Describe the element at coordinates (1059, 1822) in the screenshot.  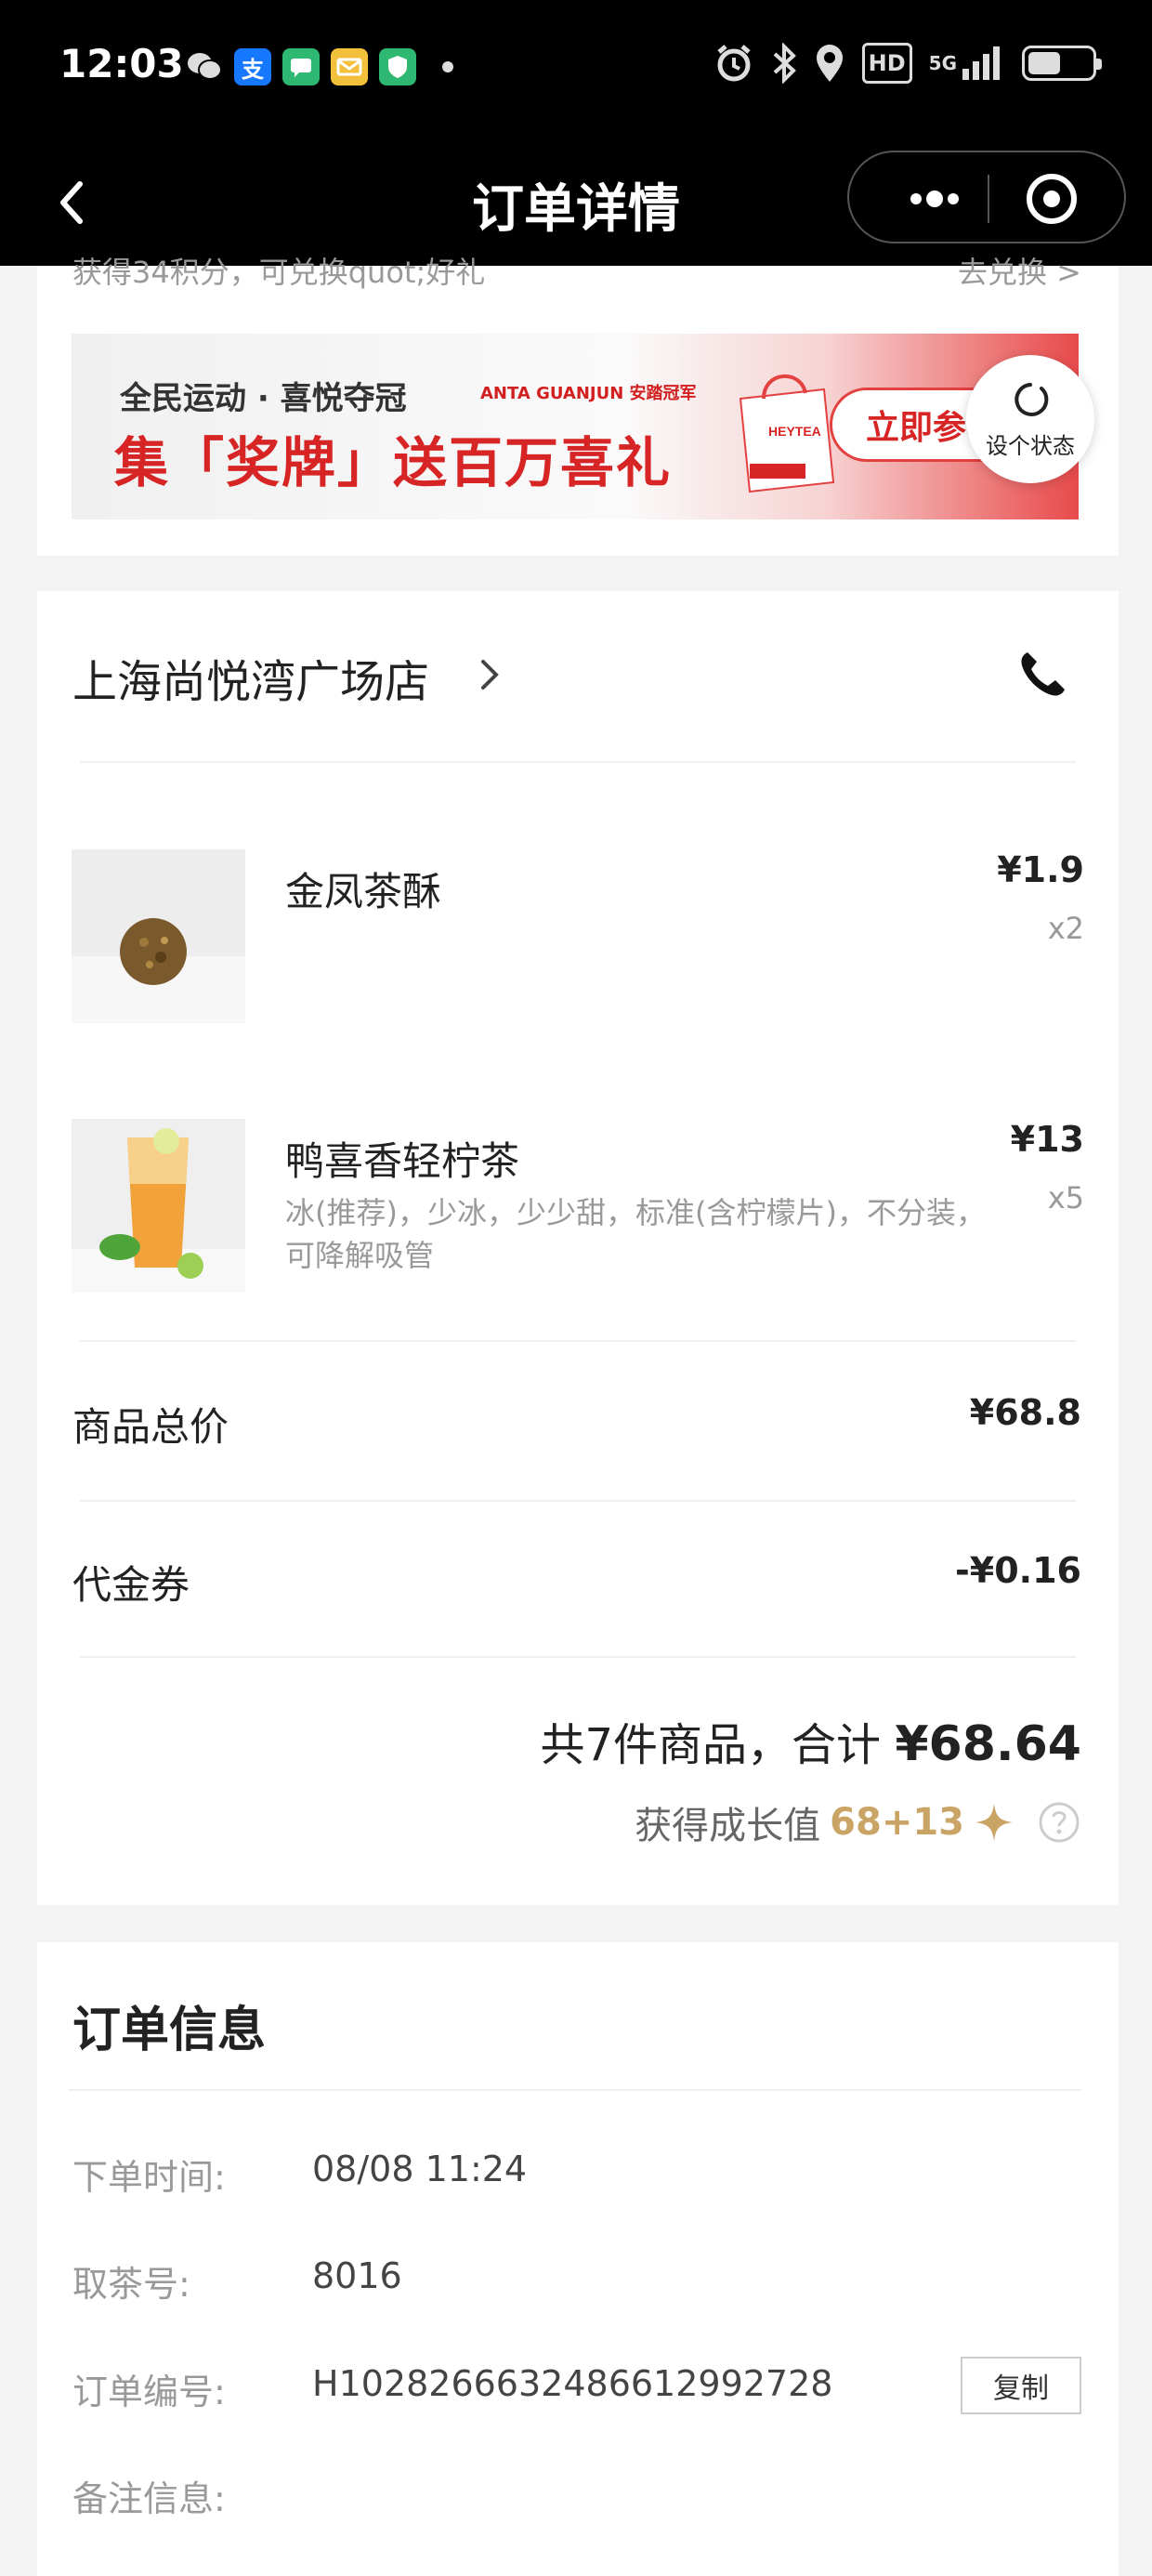
I see `help-icon` at that location.